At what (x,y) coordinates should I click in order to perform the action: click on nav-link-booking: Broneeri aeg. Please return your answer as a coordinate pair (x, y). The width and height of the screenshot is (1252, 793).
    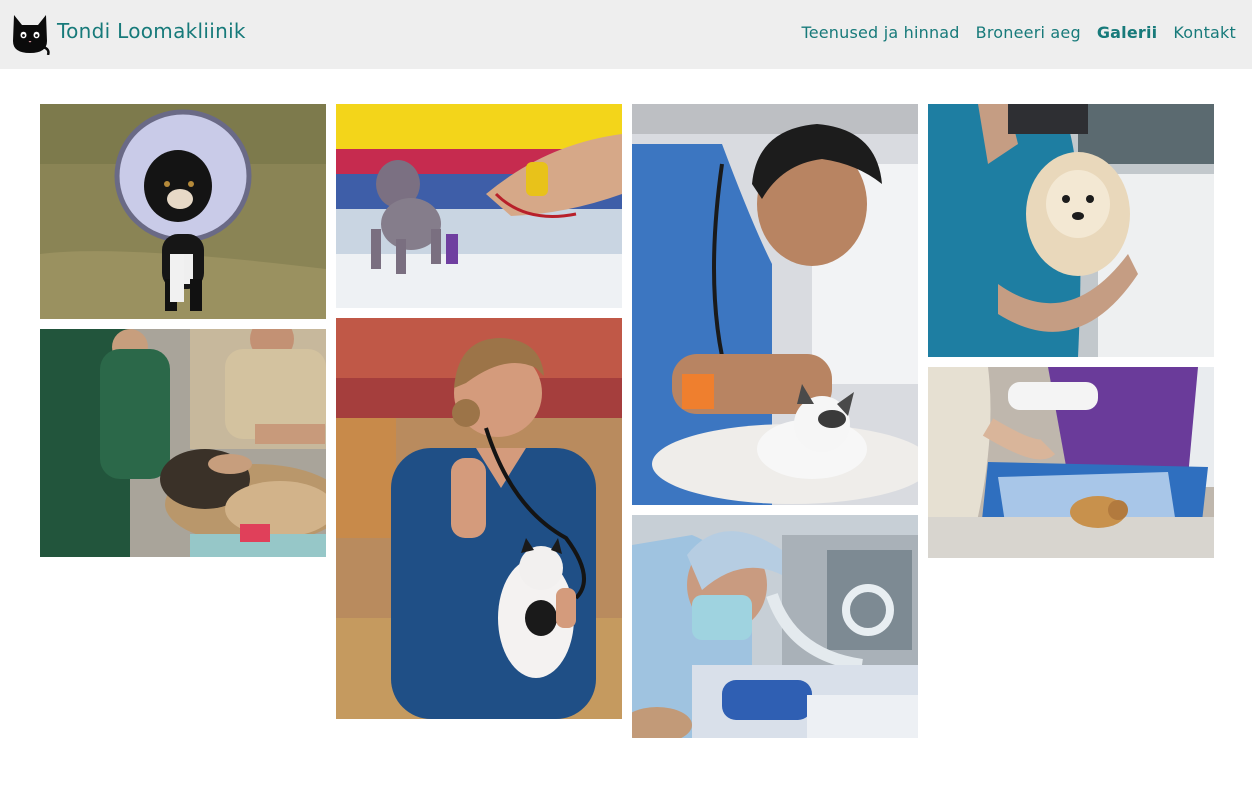
    Looking at the image, I should click on (1028, 32).